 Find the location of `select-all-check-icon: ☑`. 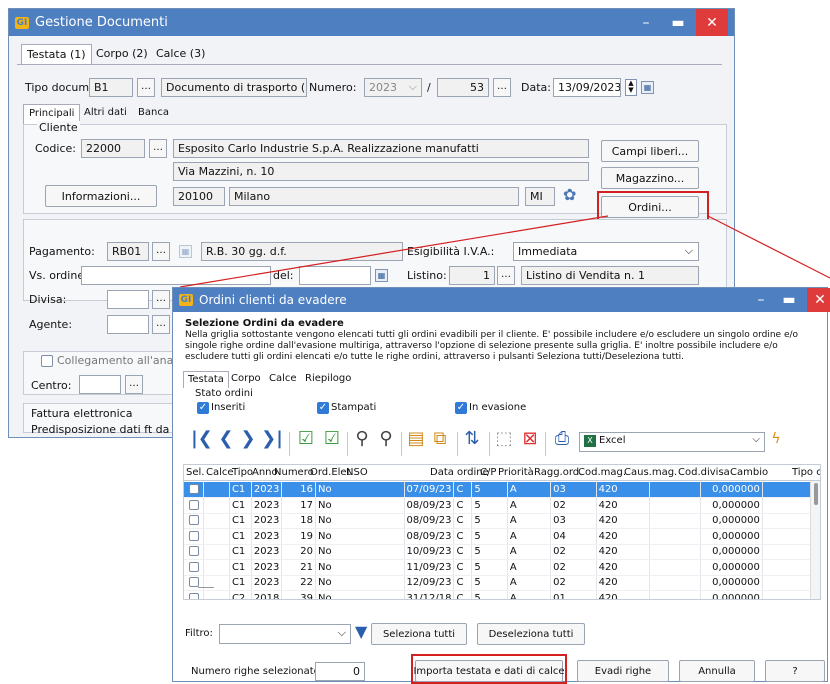

select-all-check-icon: ☑ is located at coordinates (332, 439).